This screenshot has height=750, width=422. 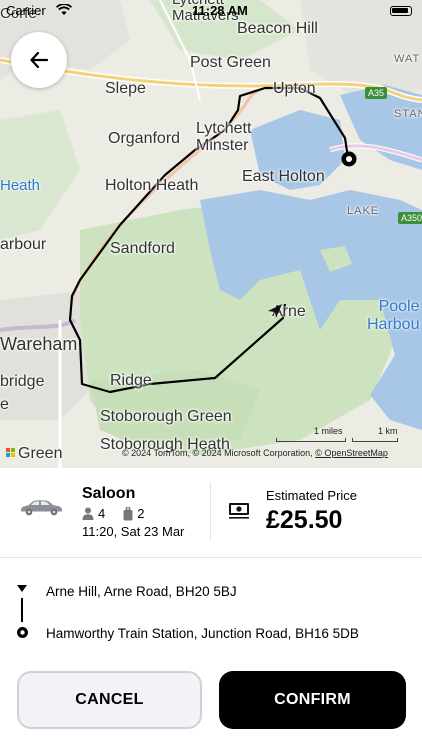 What do you see at coordinates (311, 440) in the screenshot?
I see `scale-miles-bar` at bounding box center [311, 440].